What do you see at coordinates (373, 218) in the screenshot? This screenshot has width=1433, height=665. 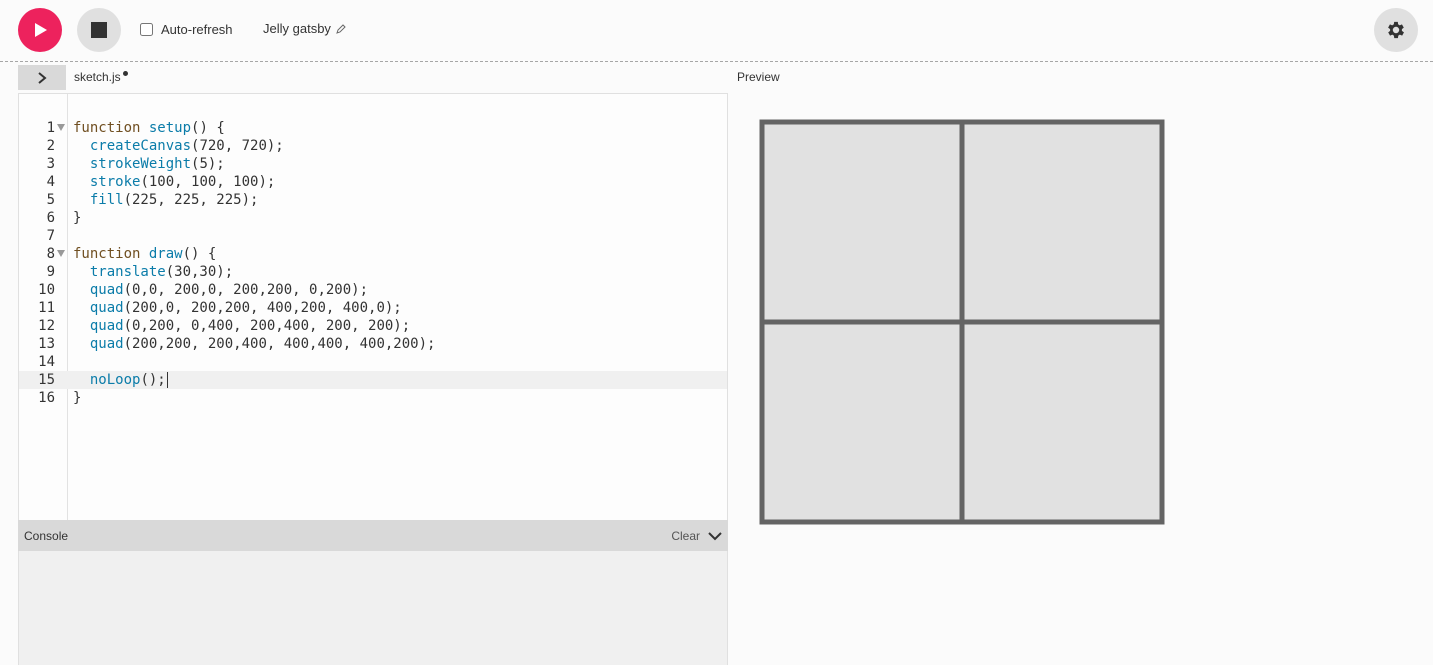 I see `code-line: 6}` at bounding box center [373, 218].